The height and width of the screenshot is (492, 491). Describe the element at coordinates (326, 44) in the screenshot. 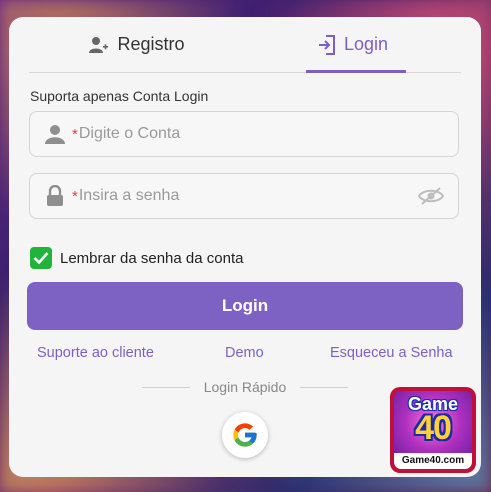

I see `login-icon` at that location.